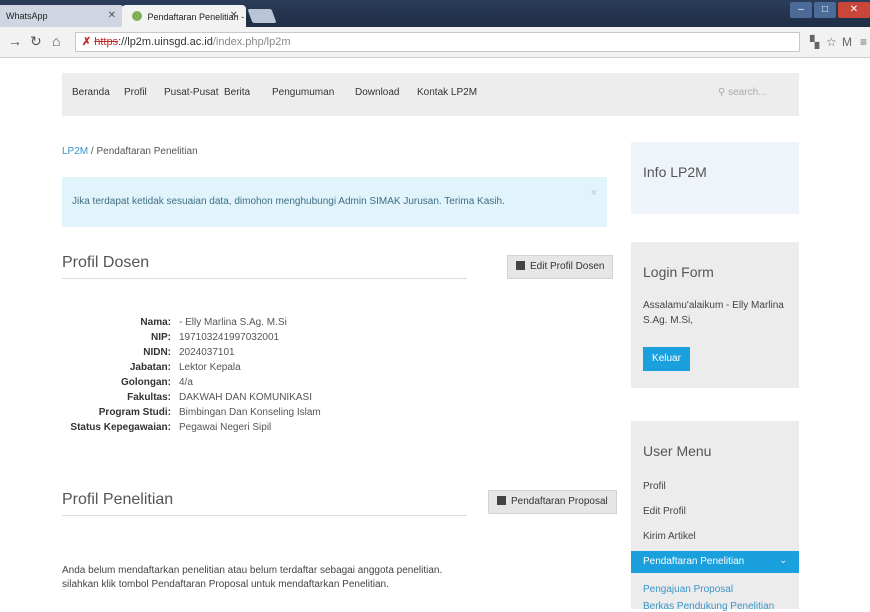 The width and height of the screenshot is (870, 612). I want to click on profile-row-nama: Nama: - Elly Marlina S.Ag. M.Si, so click(212, 323).